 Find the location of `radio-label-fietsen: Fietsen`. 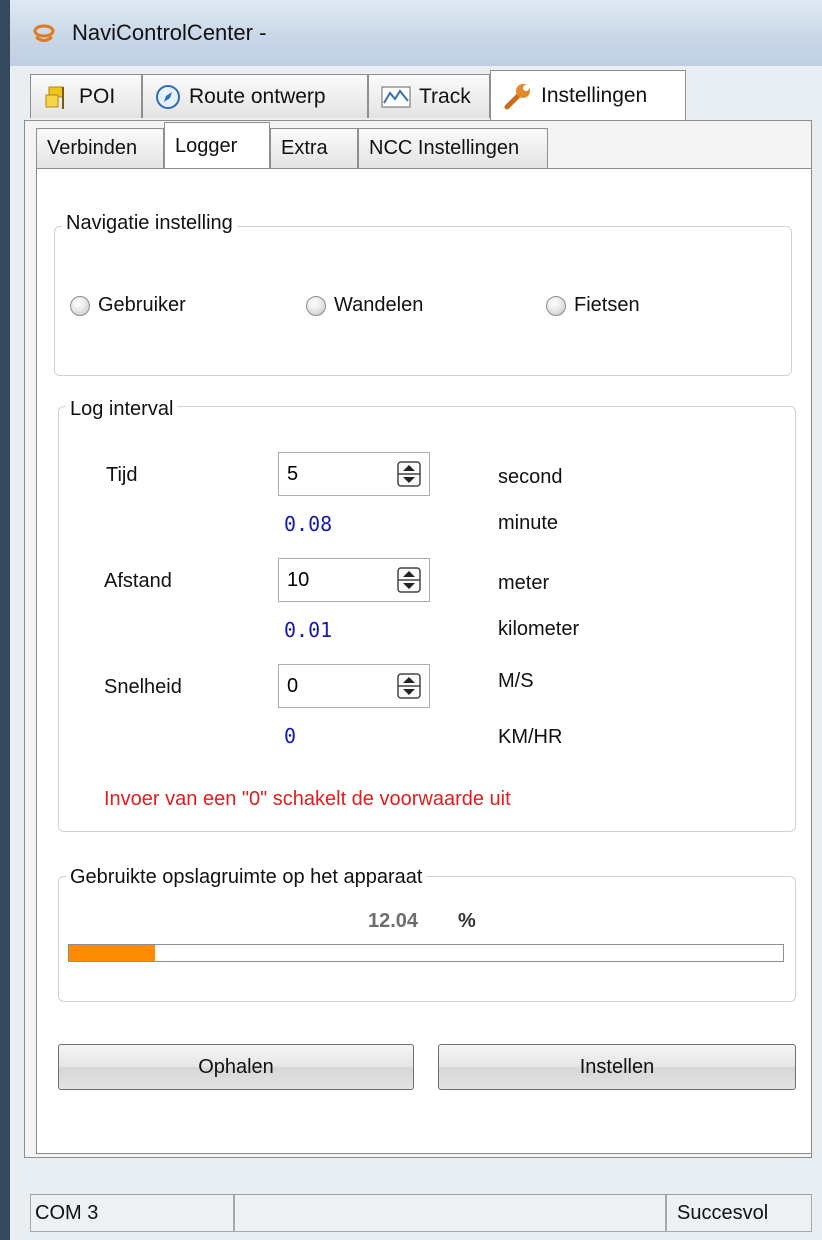

radio-label-fietsen: Fietsen is located at coordinates (607, 305).